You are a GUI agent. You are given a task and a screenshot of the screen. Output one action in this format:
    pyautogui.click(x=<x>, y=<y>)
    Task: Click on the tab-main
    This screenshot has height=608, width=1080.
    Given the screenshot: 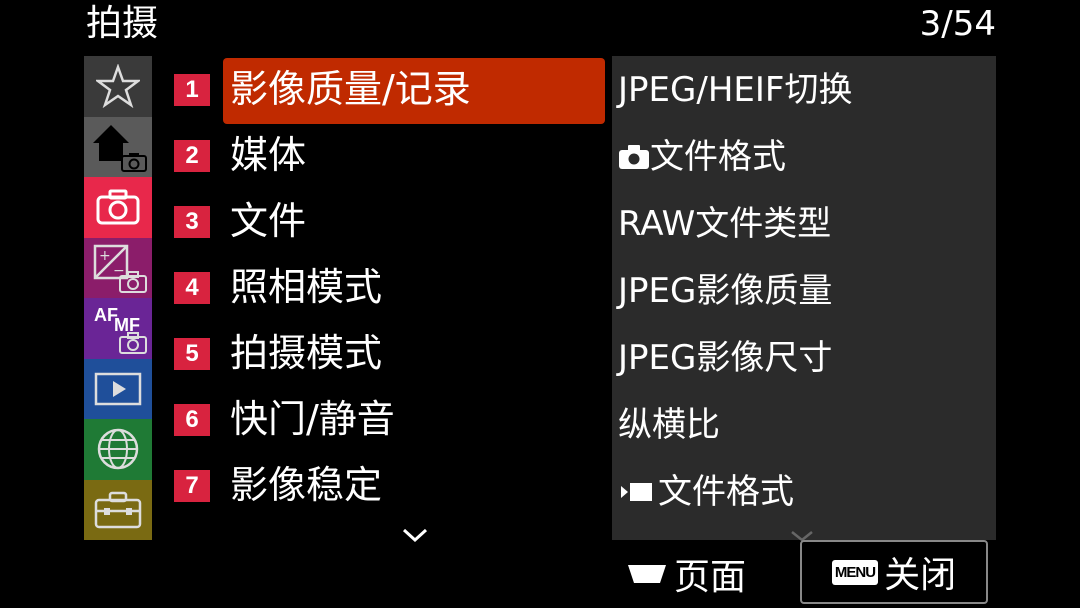 What is the action you would take?
    pyautogui.click(x=118, y=146)
    